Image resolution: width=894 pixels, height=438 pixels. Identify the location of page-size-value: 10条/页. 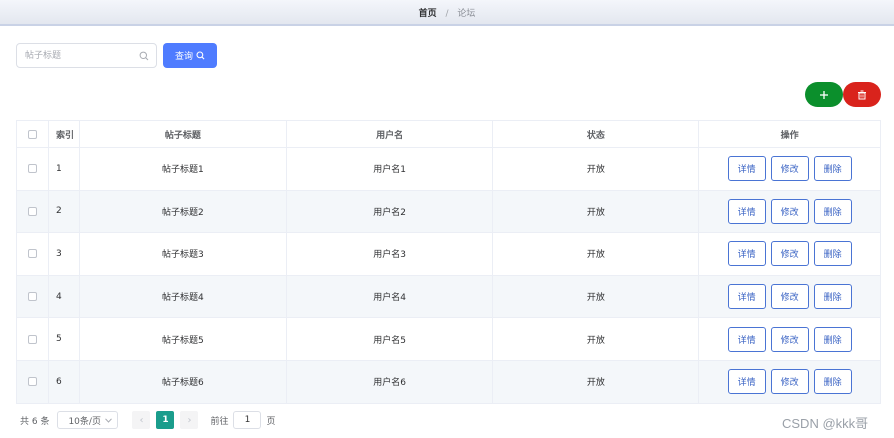
(84, 421).